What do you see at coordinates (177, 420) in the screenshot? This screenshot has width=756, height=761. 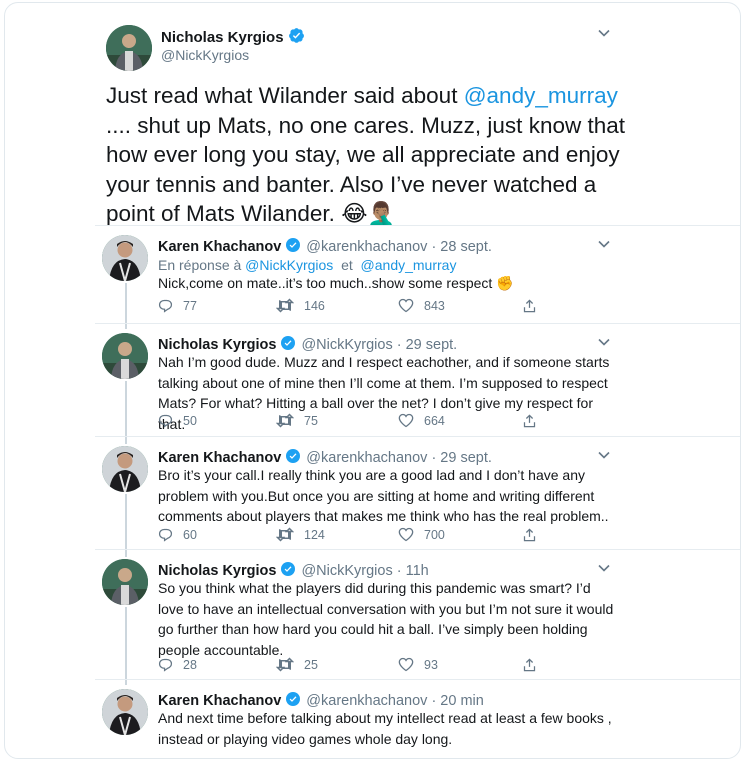 I see `reply-button: 50` at bounding box center [177, 420].